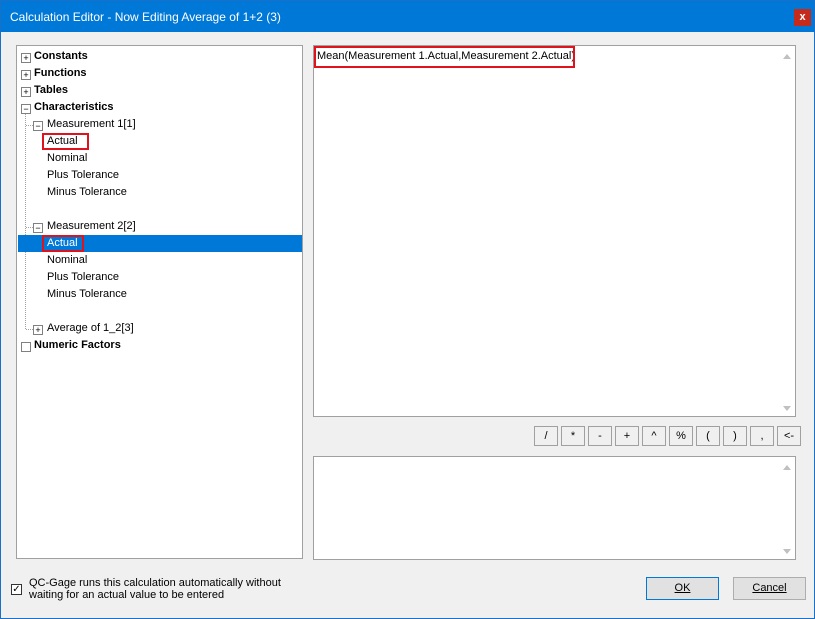 The image size is (815, 619). What do you see at coordinates (762, 436) in the screenshot?
I see `operator-comma-button: ,` at bounding box center [762, 436].